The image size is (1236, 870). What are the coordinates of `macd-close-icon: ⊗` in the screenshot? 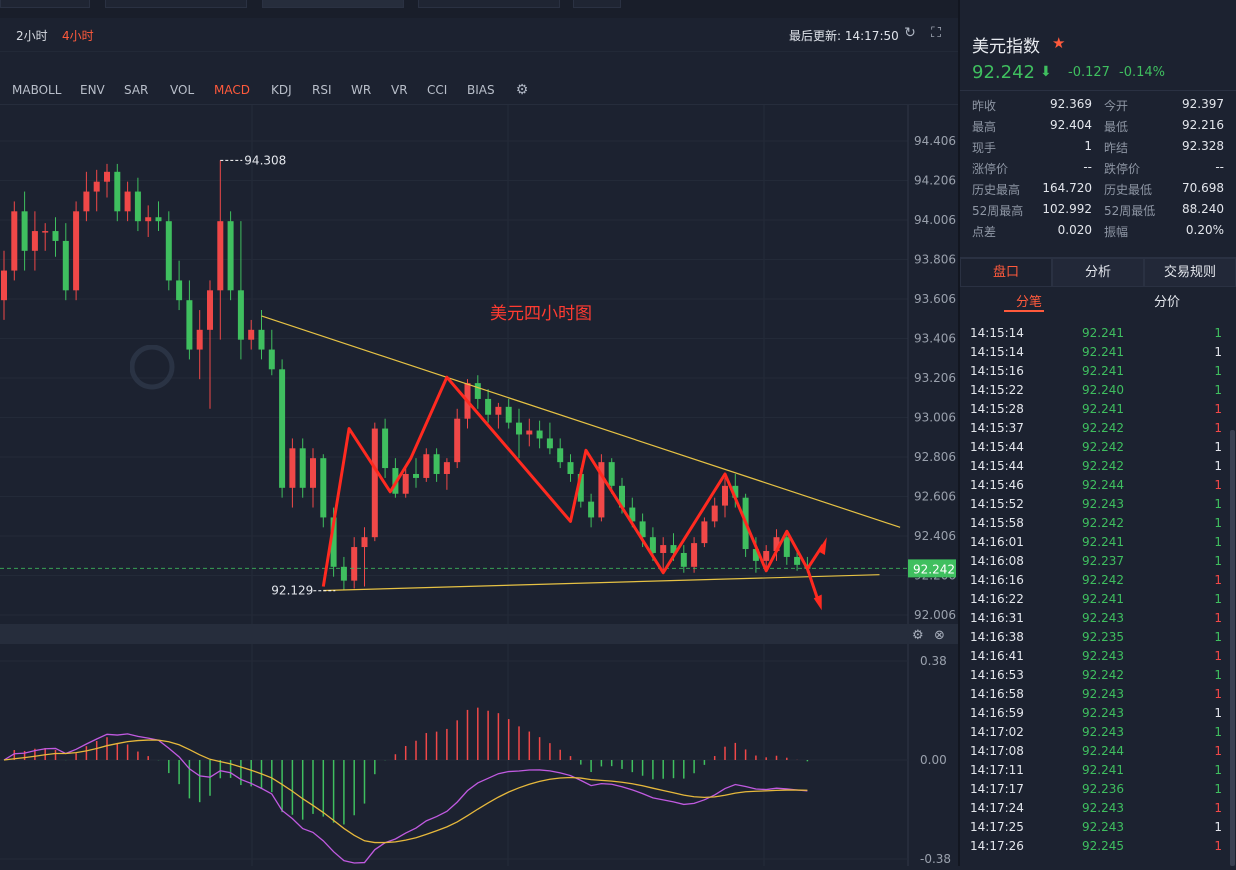 It's located at (939, 635).